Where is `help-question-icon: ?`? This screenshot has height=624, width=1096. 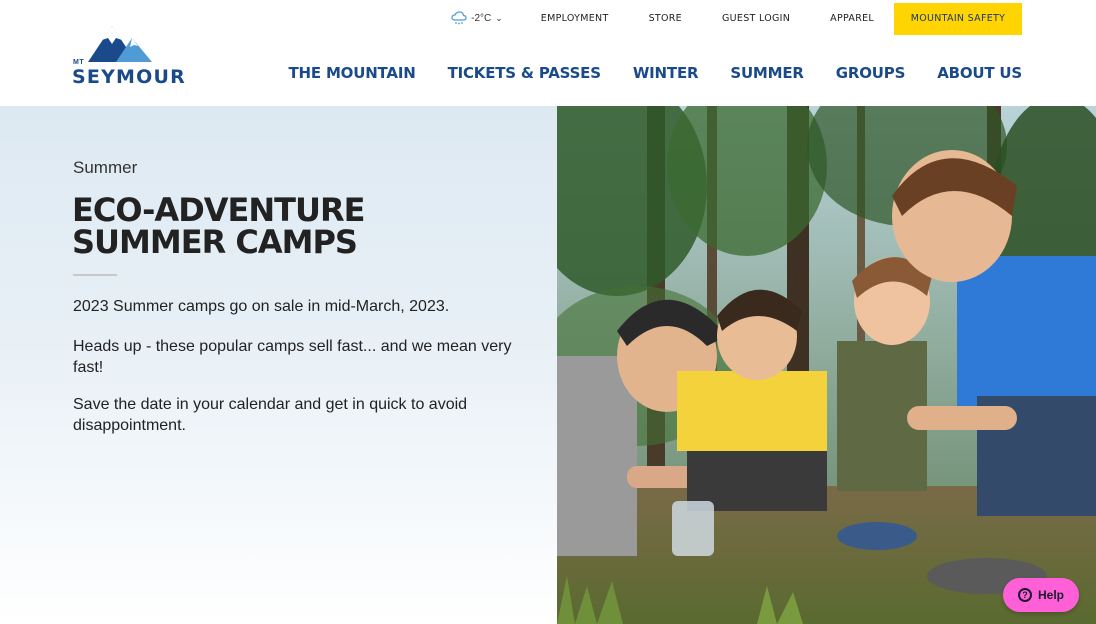
help-question-icon: ? is located at coordinates (1024, 595).